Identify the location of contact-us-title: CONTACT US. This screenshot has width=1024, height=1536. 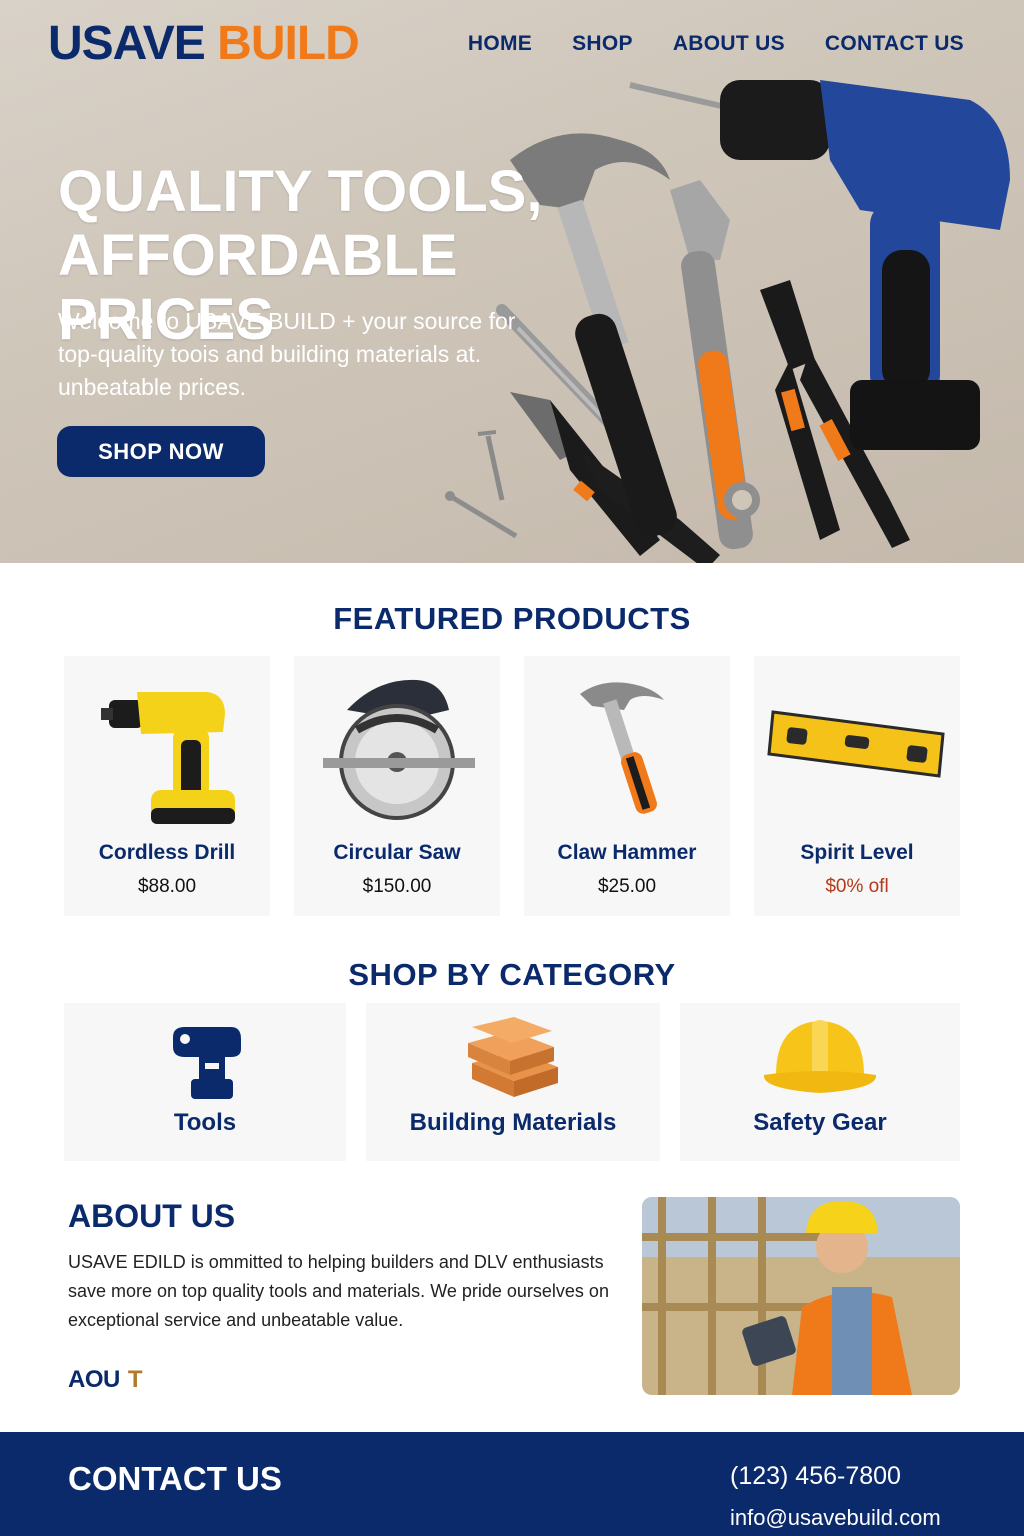
(175, 1478).